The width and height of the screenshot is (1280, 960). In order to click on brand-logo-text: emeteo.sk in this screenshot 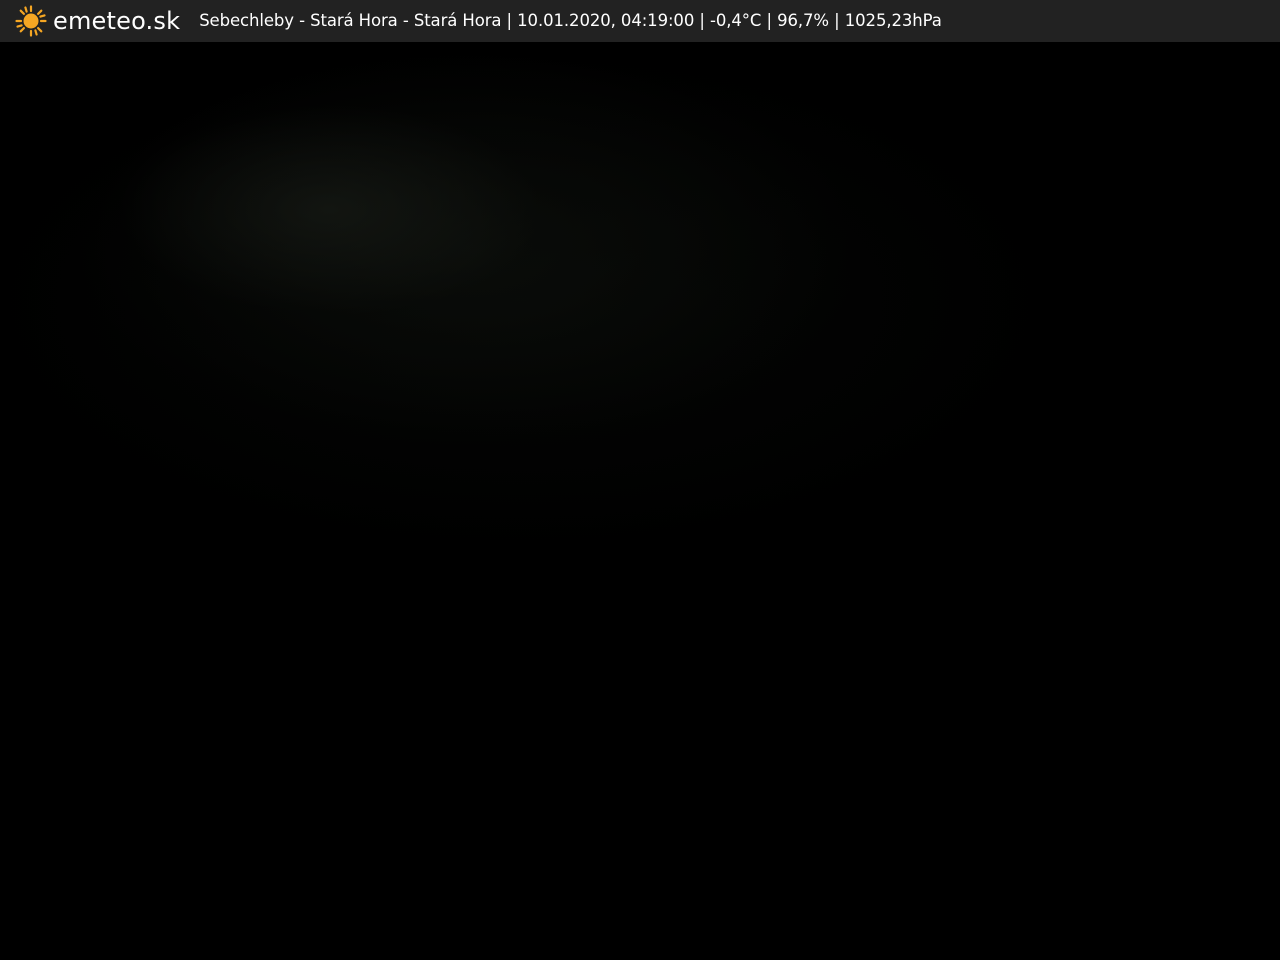, I will do `click(117, 21)`.